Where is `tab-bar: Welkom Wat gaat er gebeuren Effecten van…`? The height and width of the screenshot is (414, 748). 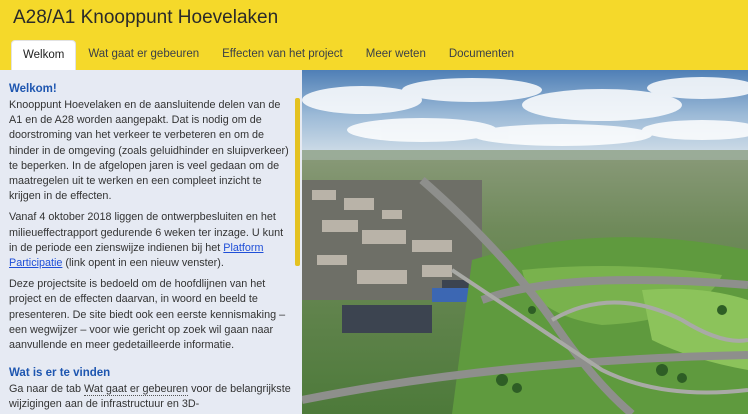
tab-bar: Welkom Wat gaat er gebeuren Effecten van… is located at coordinates (268, 55).